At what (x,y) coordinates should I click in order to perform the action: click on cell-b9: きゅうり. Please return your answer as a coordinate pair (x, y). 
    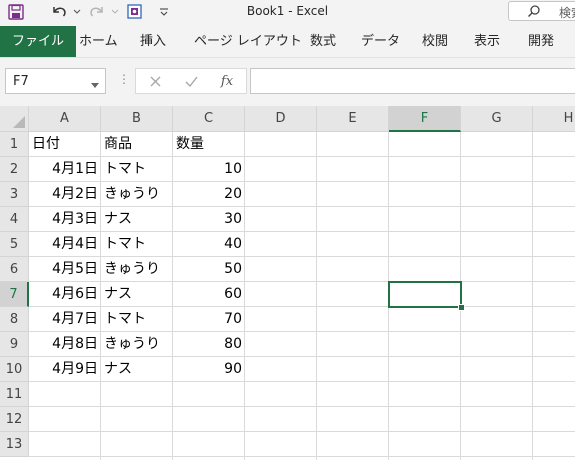
    Looking at the image, I should click on (137, 344).